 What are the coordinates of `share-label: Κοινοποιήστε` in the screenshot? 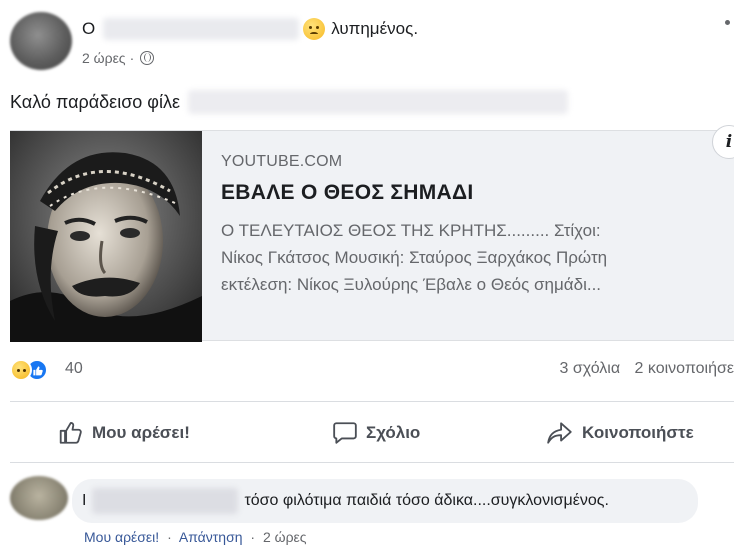 It's located at (638, 432).